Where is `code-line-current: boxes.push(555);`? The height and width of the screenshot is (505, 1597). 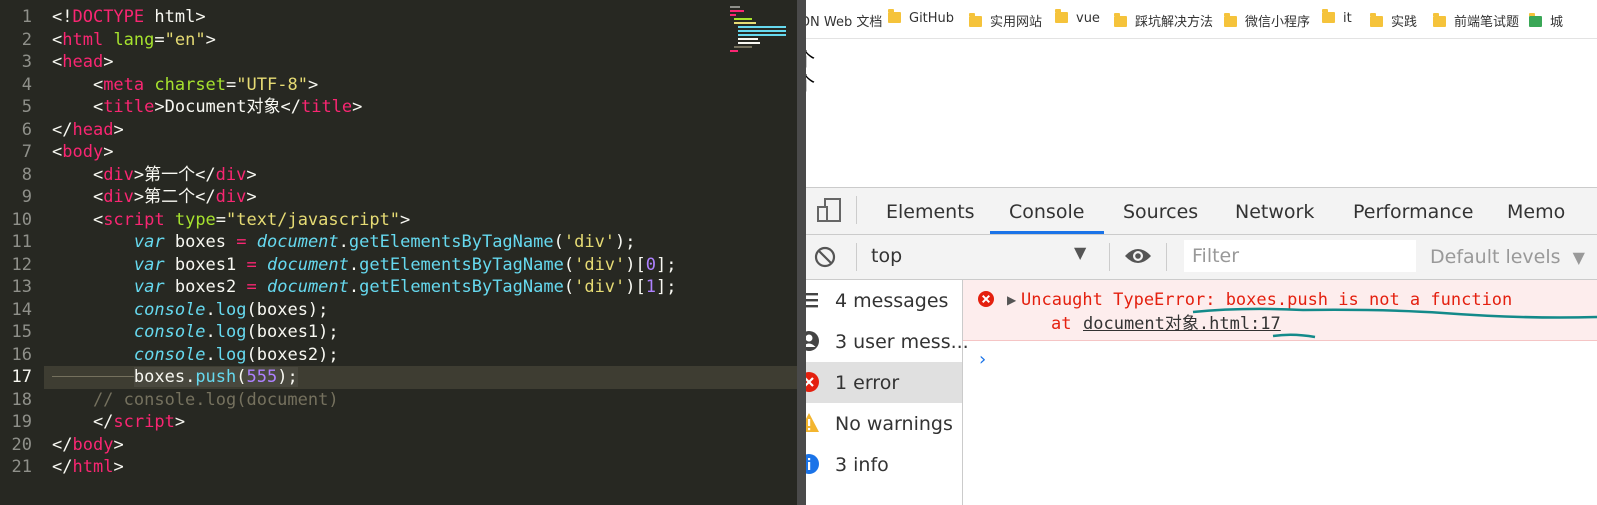
code-line-current: boxes.push(555); is located at coordinates (175, 377).